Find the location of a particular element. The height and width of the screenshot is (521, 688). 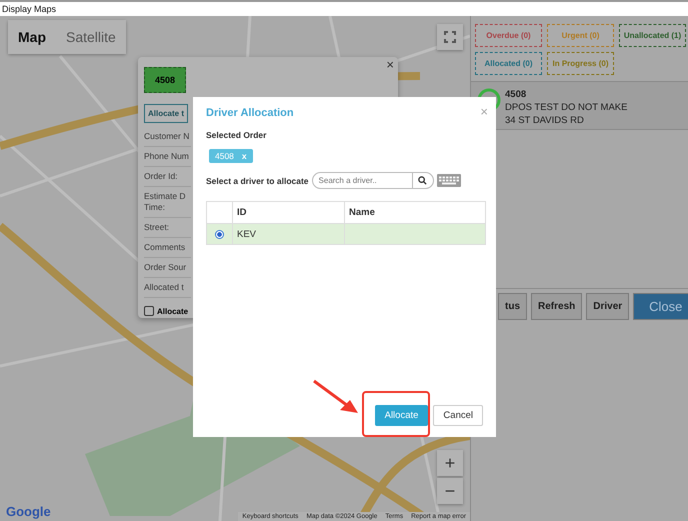

map-logo: Google is located at coordinates (28, 511).